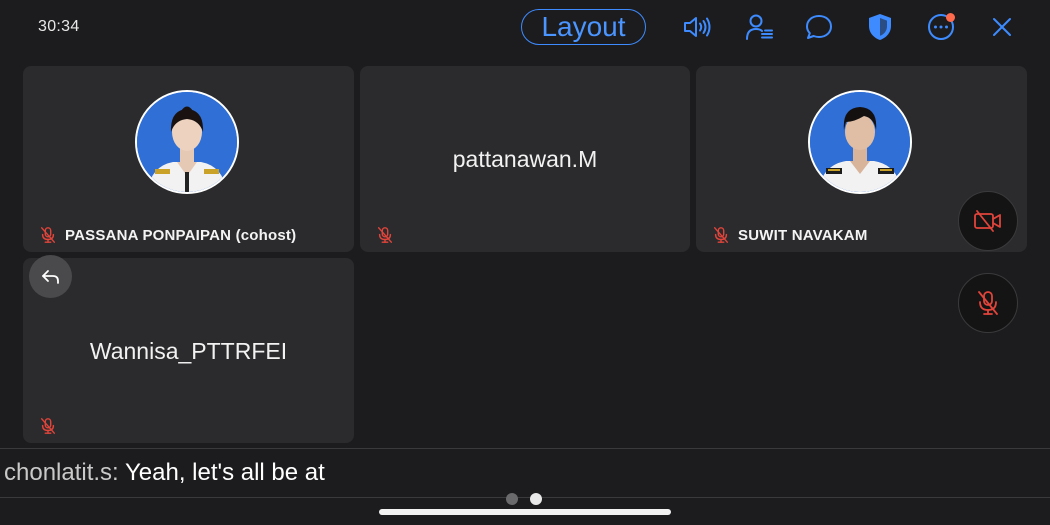 Image resolution: width=1050 pixels, height=525 pixels. I want to click on notification-dot, so click(950, 17).